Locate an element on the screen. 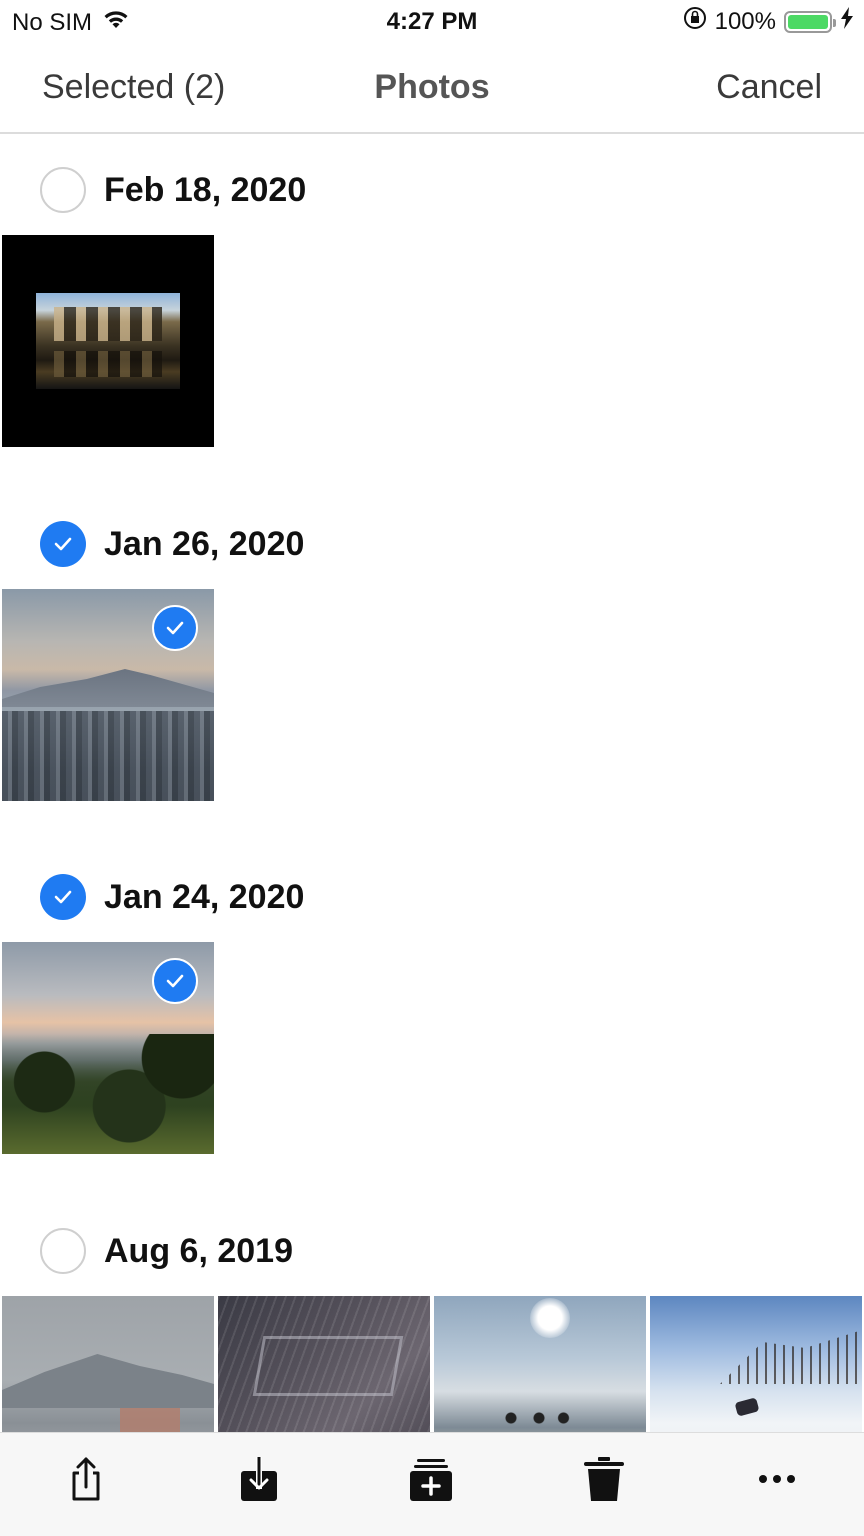 The image size is (864, 1536). section-header: Jan 24, 2020 is located at coordinates (172, 897).